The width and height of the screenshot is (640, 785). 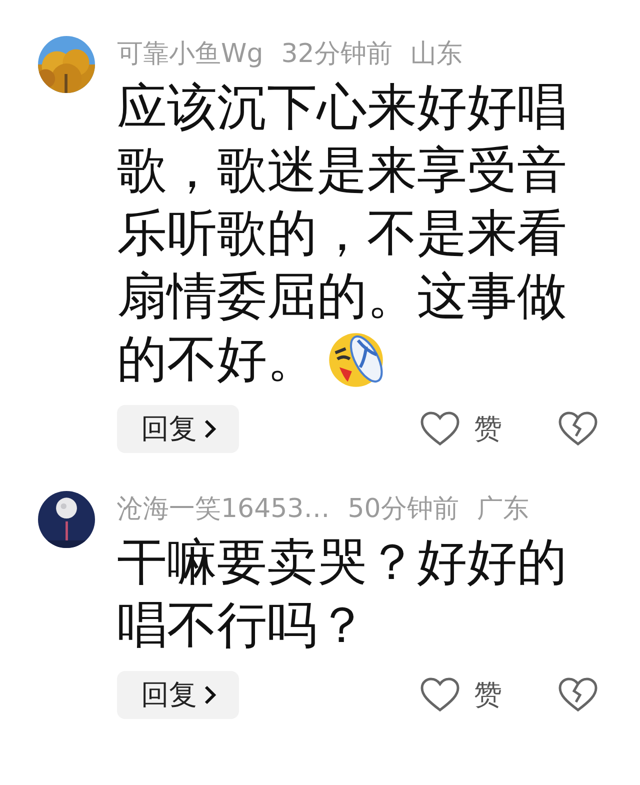 What do you see at coordinates (336, 54) in the screenshot?
I see `post-time: 32分钟前` at bounding box center [336, 54].